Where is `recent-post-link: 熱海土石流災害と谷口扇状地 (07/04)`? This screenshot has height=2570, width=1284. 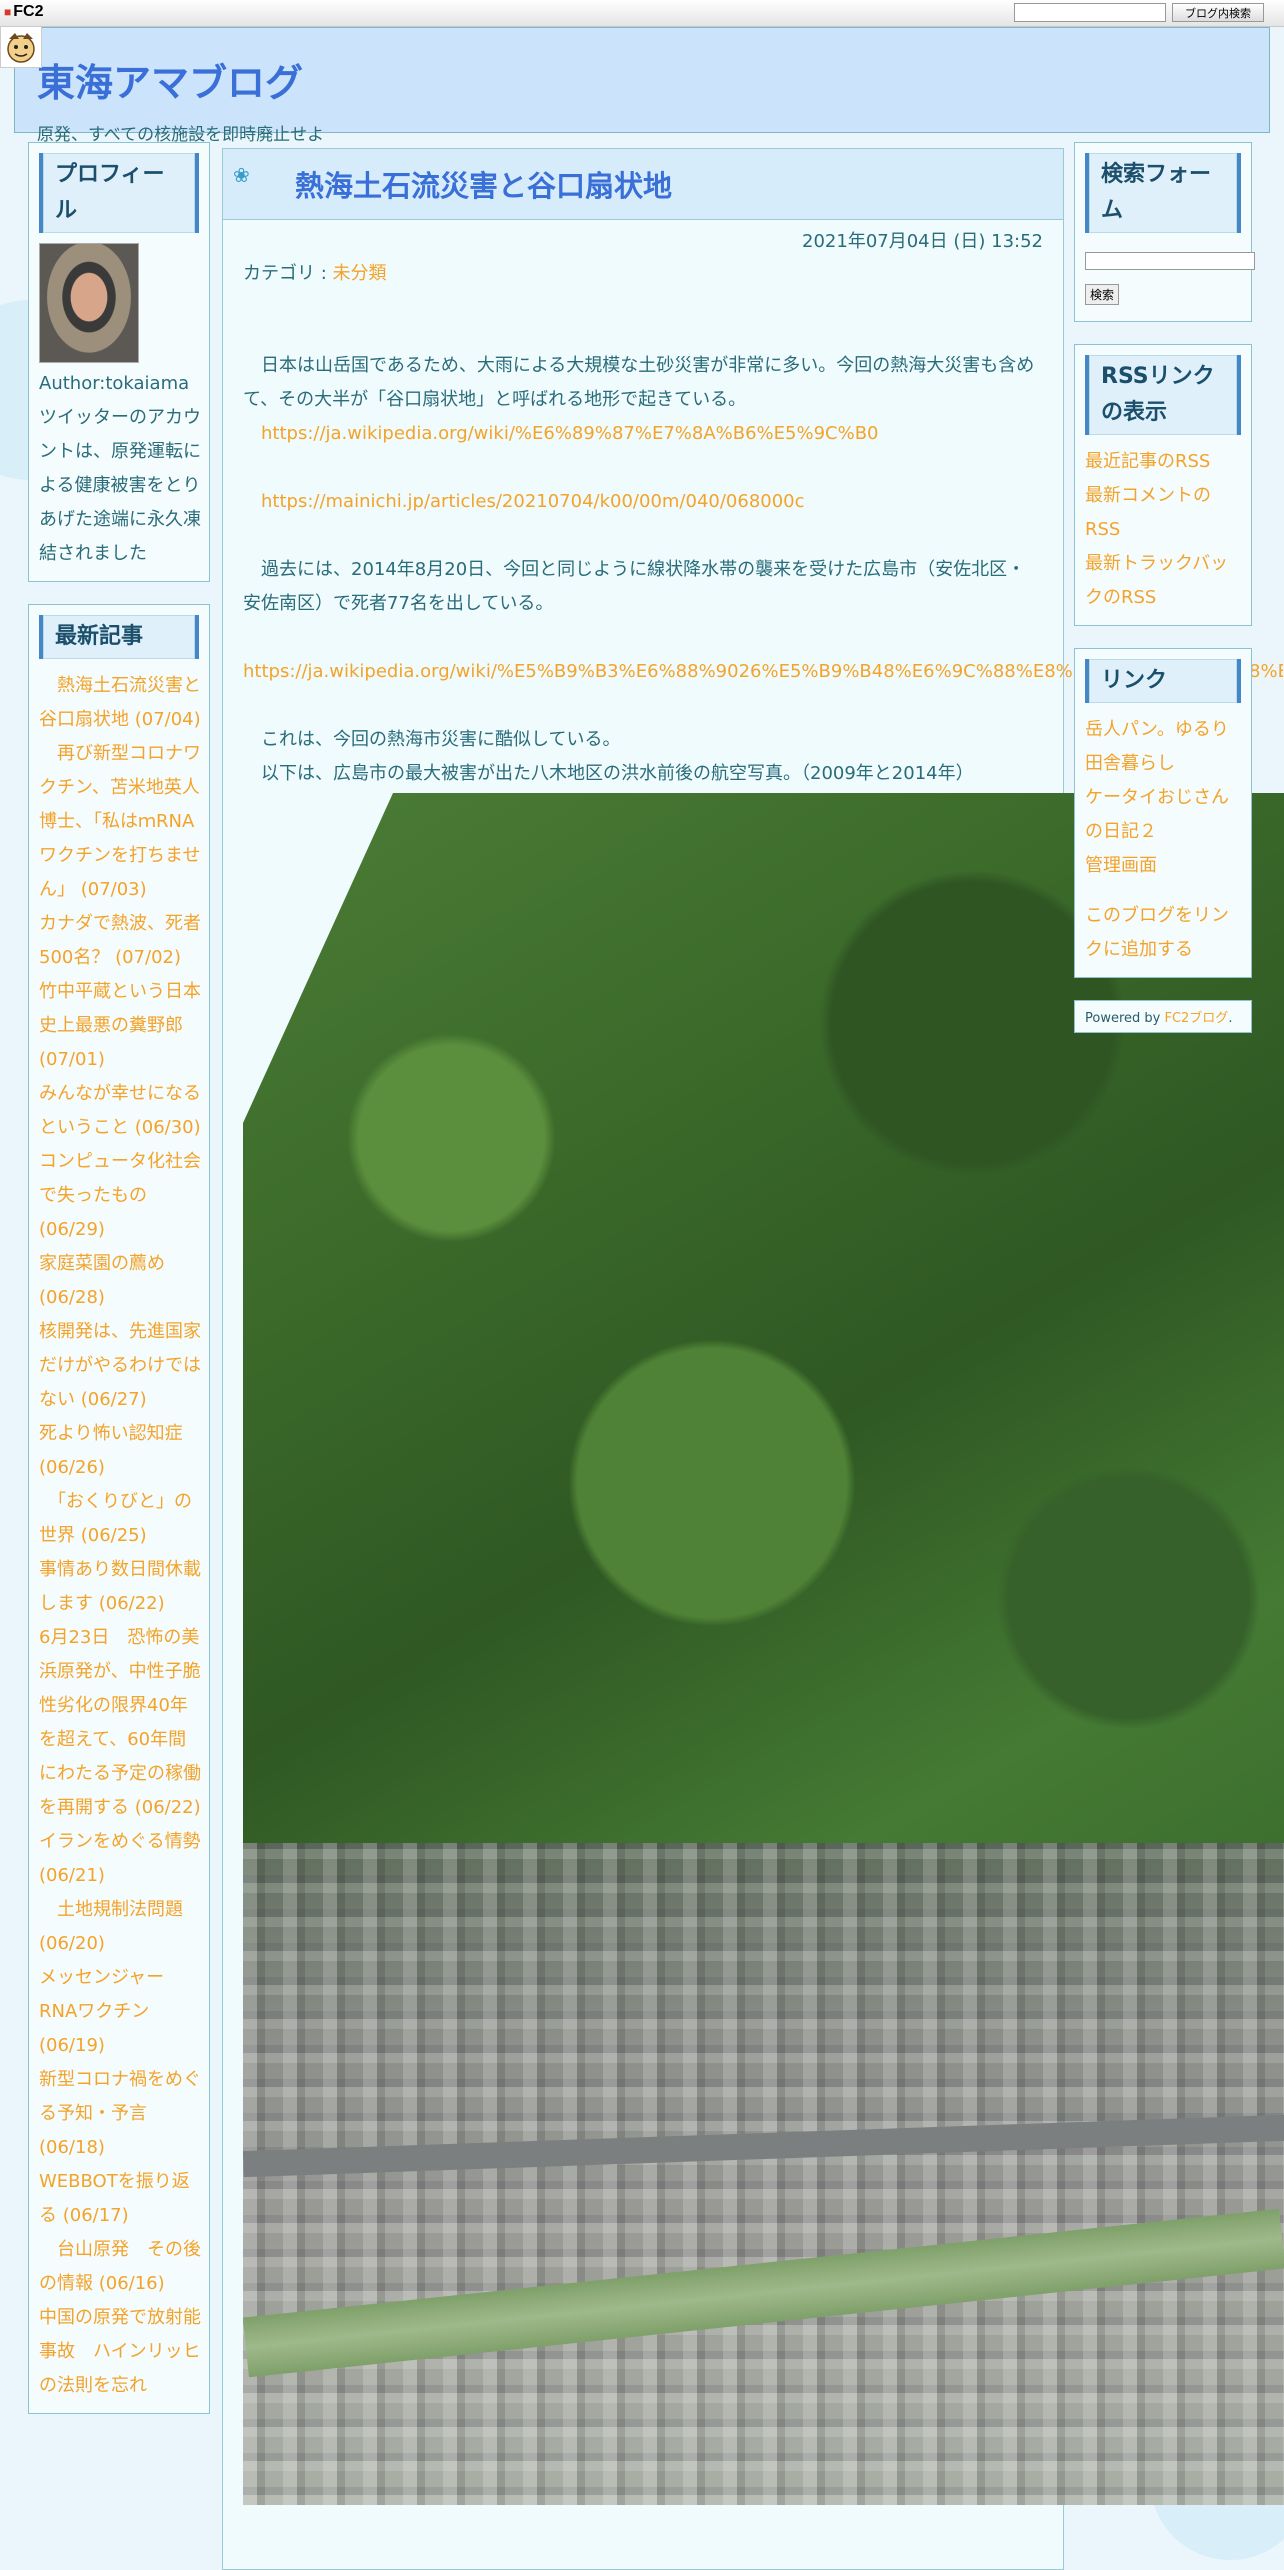 recent-post-link: 熱海土石流災害と谷口扇状地 (07/04) is located at coordinates (120, 703).